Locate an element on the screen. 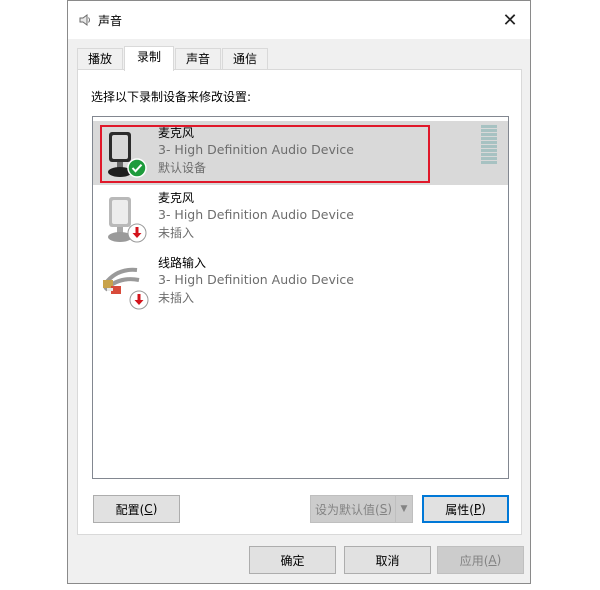 This screenshot has width=600, height=590. close-icon: ✕ is located at coordinates (510, 20).